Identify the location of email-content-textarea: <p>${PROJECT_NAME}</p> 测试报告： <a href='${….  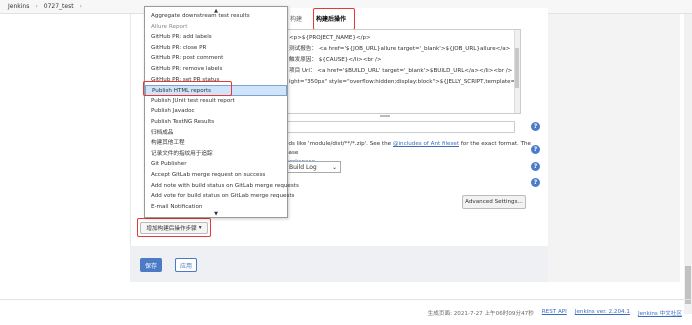
(403, 71).